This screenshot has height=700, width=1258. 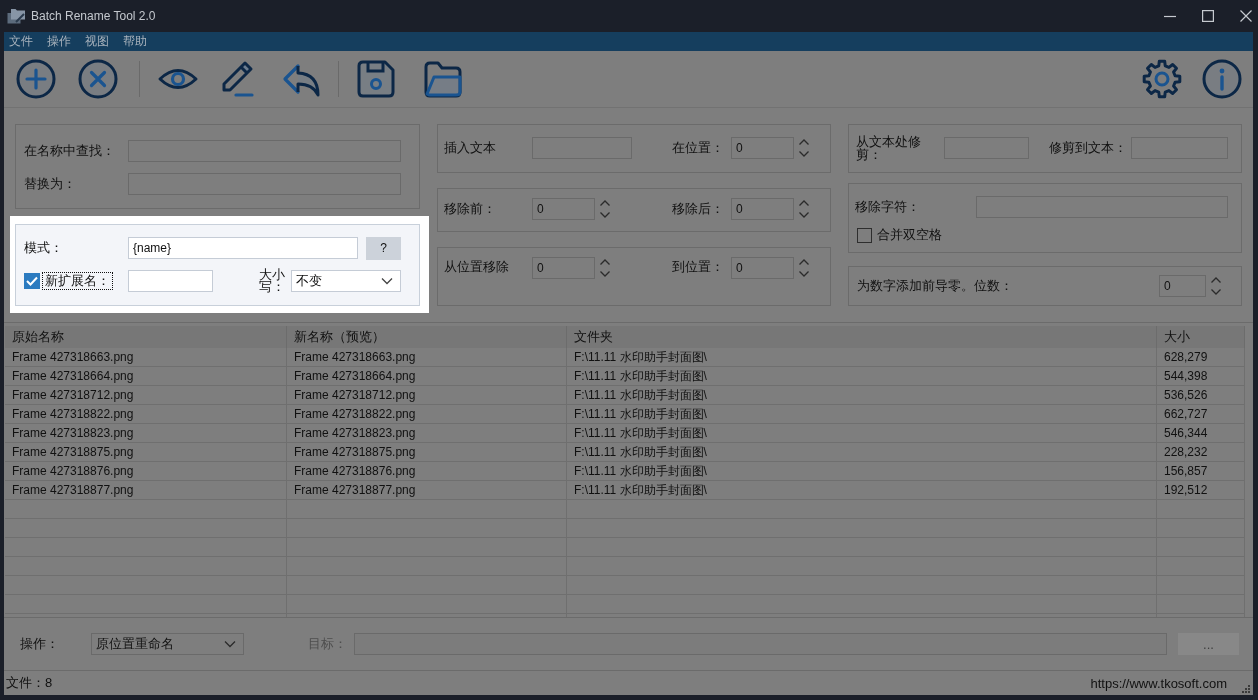 I want to click on field-label: 移除后：, so click(x=698, y=209).